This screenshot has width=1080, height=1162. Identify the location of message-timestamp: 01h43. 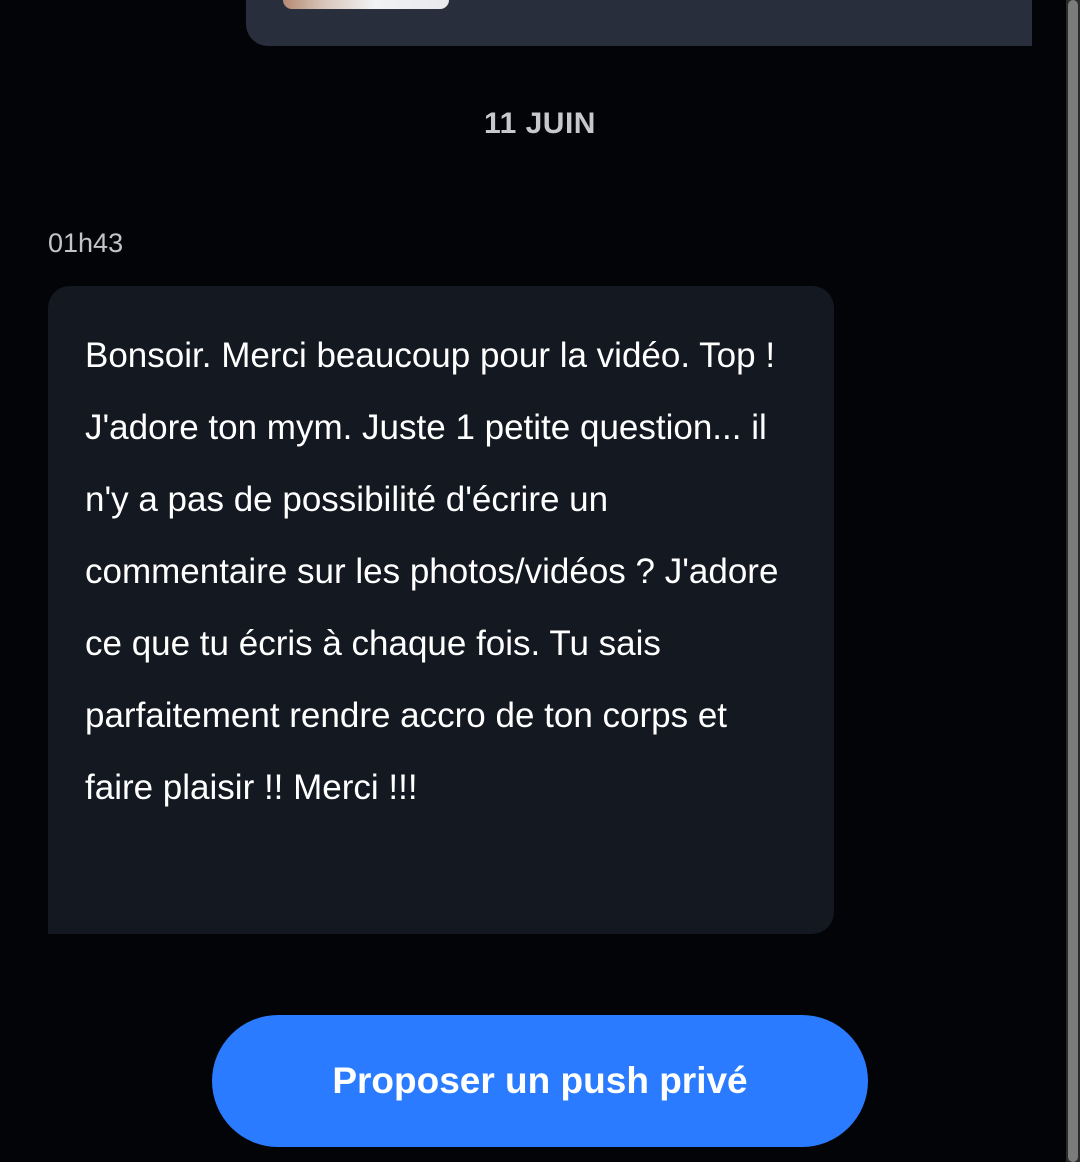
(86, 243).